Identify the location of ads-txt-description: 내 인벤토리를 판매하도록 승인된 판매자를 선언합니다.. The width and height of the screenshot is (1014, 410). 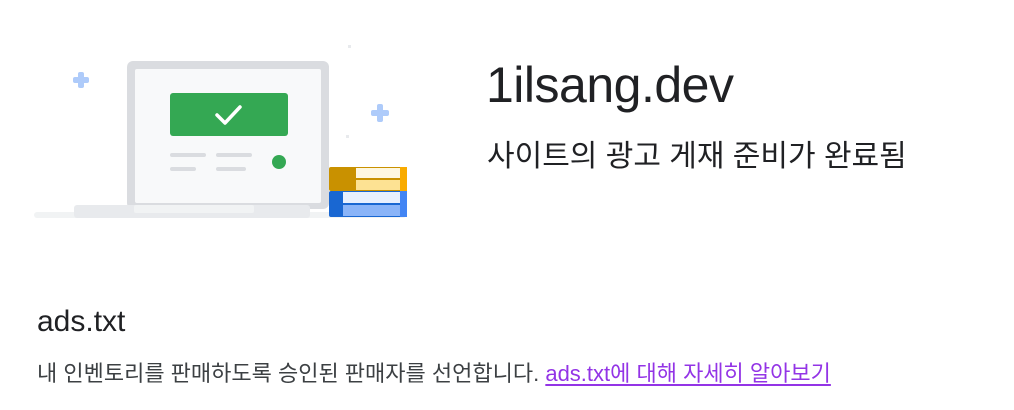
(288, 373).